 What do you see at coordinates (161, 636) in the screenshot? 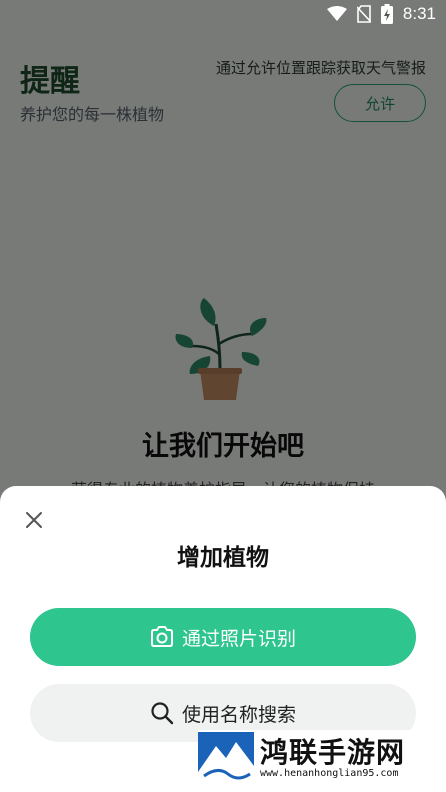
I see `camera-icon` at bounding box center [161, 636].